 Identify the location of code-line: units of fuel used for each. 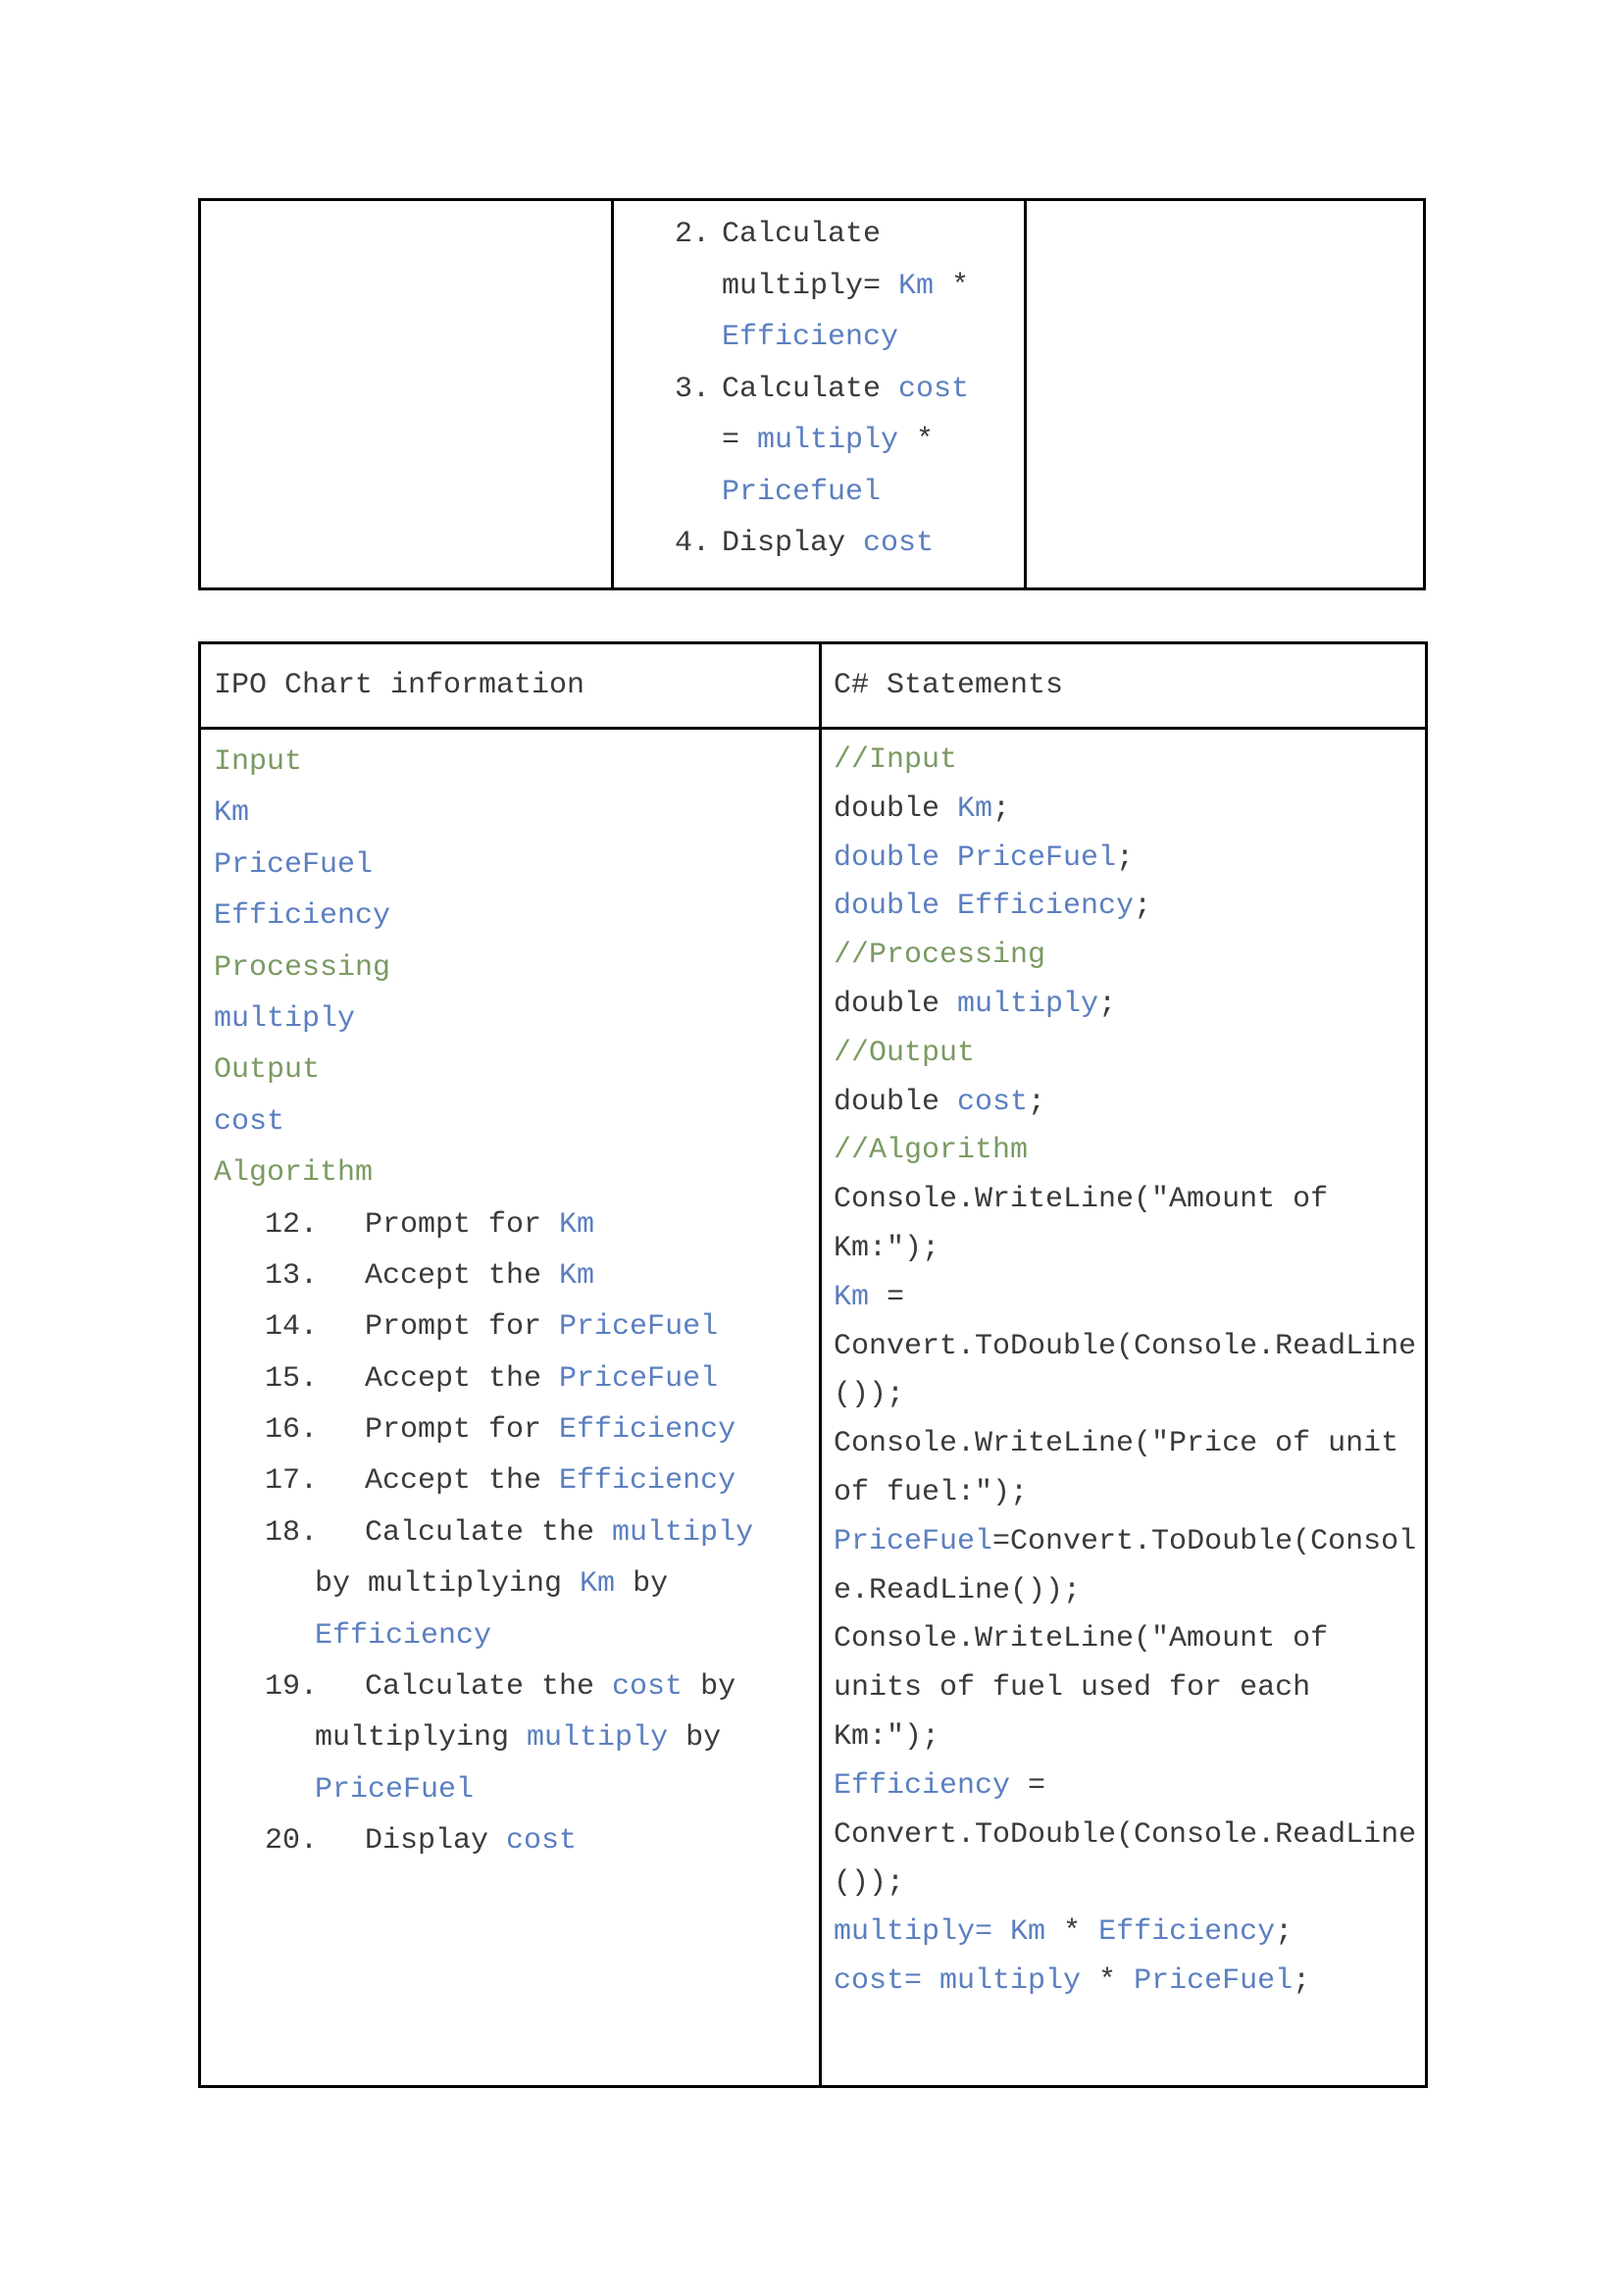
(1128, 1688).